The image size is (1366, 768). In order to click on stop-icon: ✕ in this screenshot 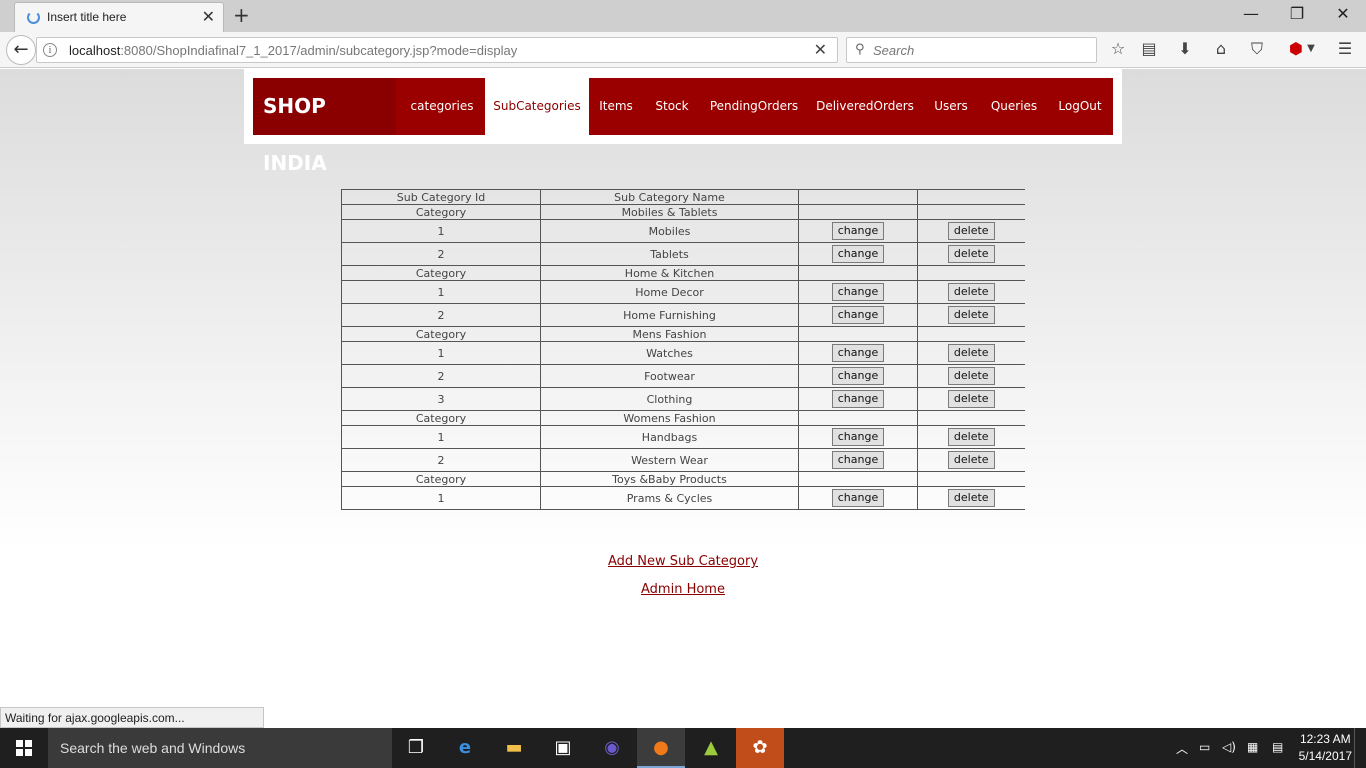, I will do `click(820, 49)`.